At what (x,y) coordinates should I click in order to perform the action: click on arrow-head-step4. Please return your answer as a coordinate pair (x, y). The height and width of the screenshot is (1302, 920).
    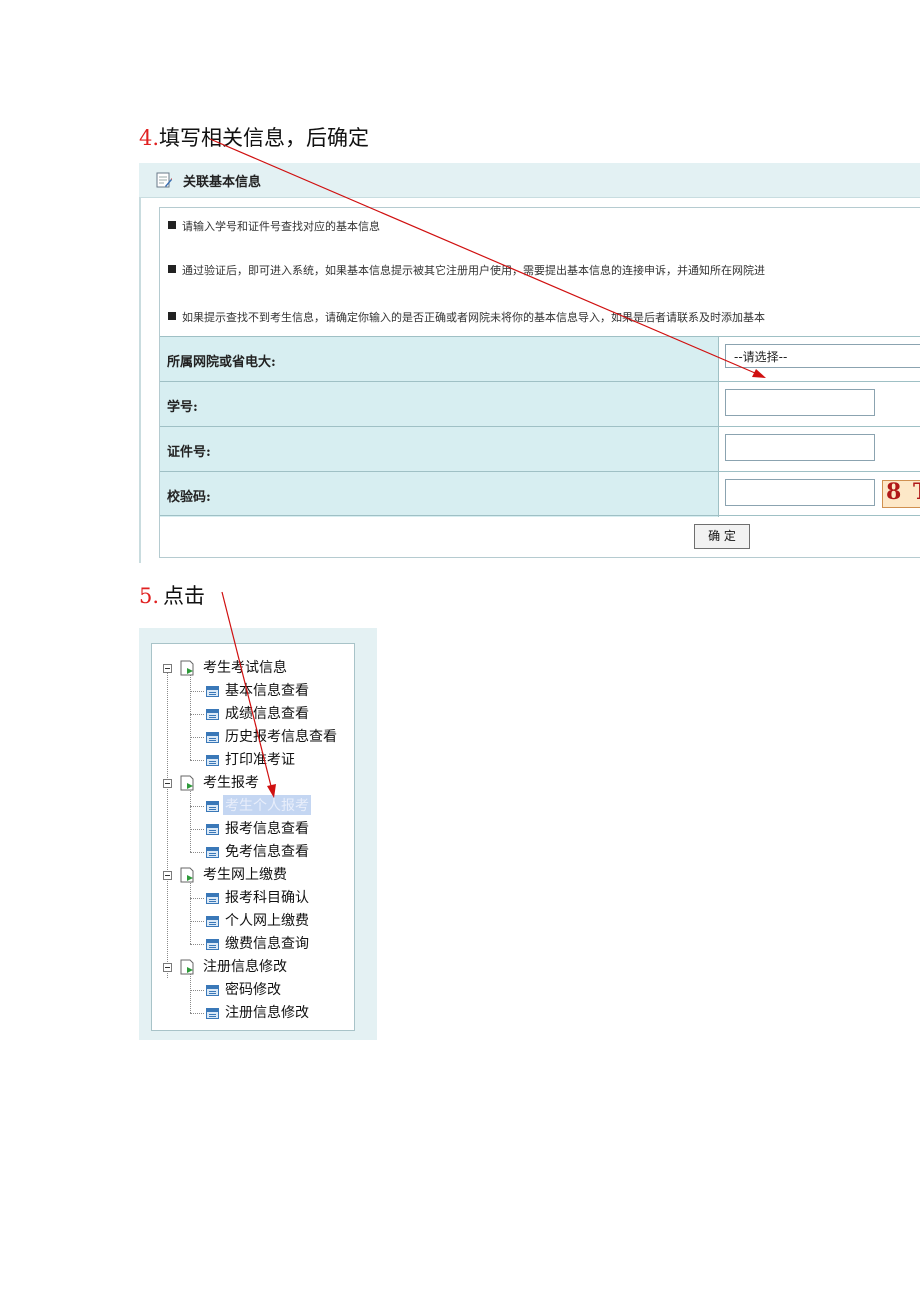
    Looking at the image, I should click on (759, 373).